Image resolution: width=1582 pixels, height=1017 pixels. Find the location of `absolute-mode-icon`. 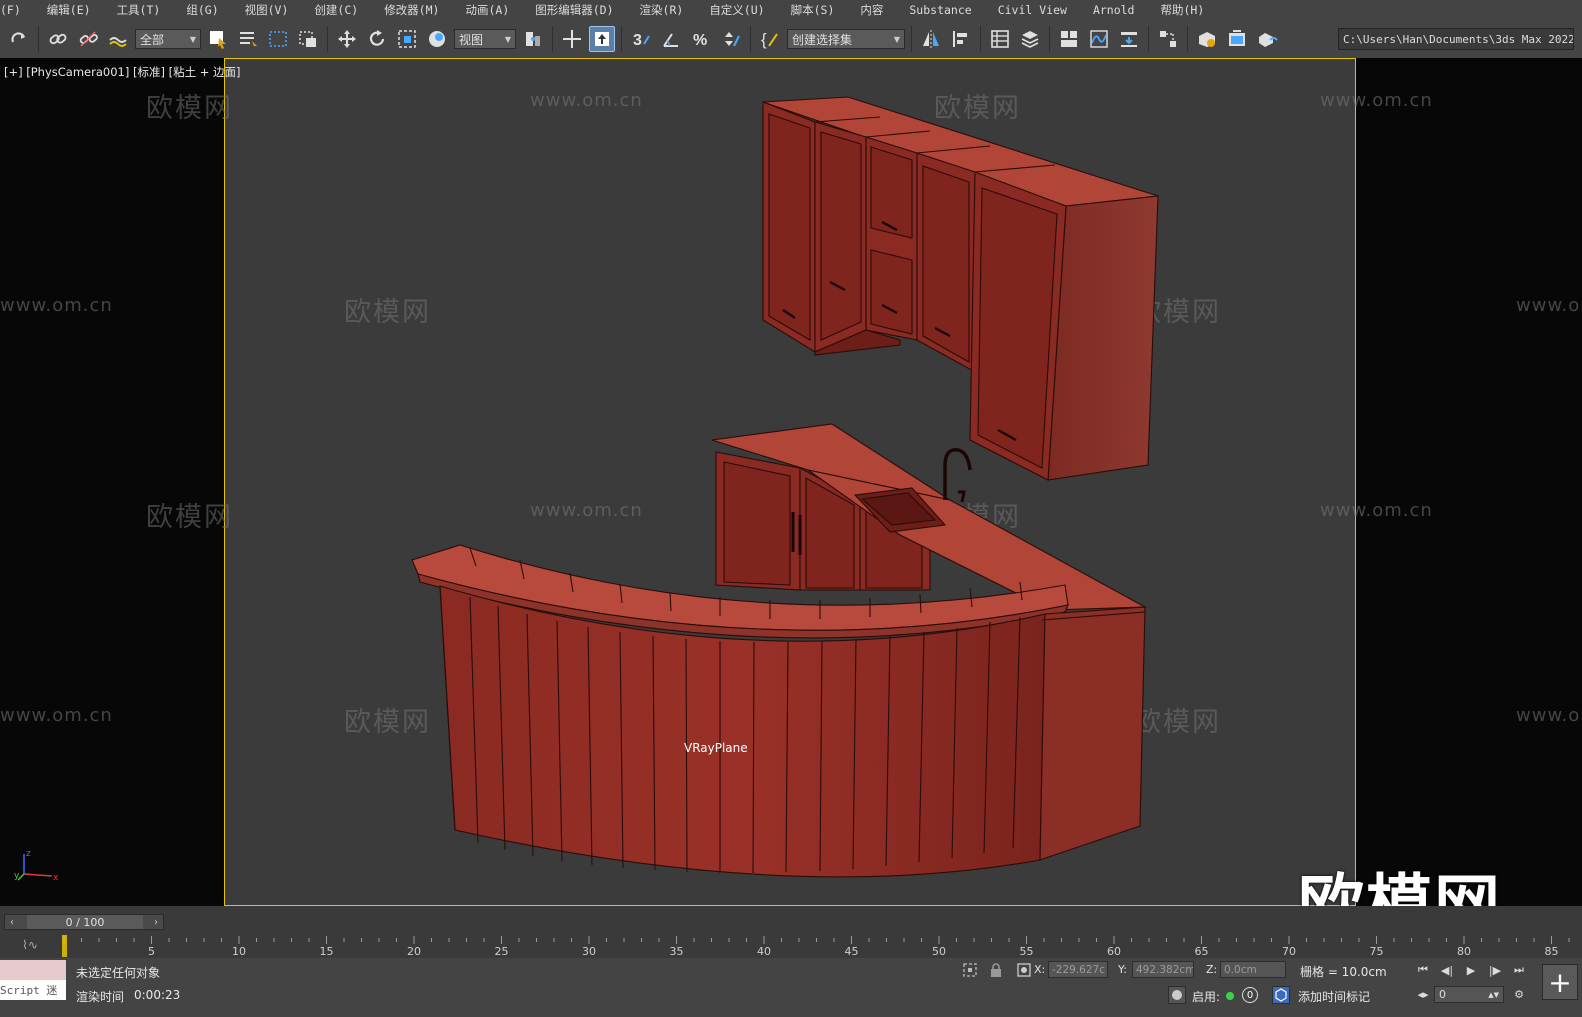

absolute-mode-icon is located at coordinates (1024, 970).